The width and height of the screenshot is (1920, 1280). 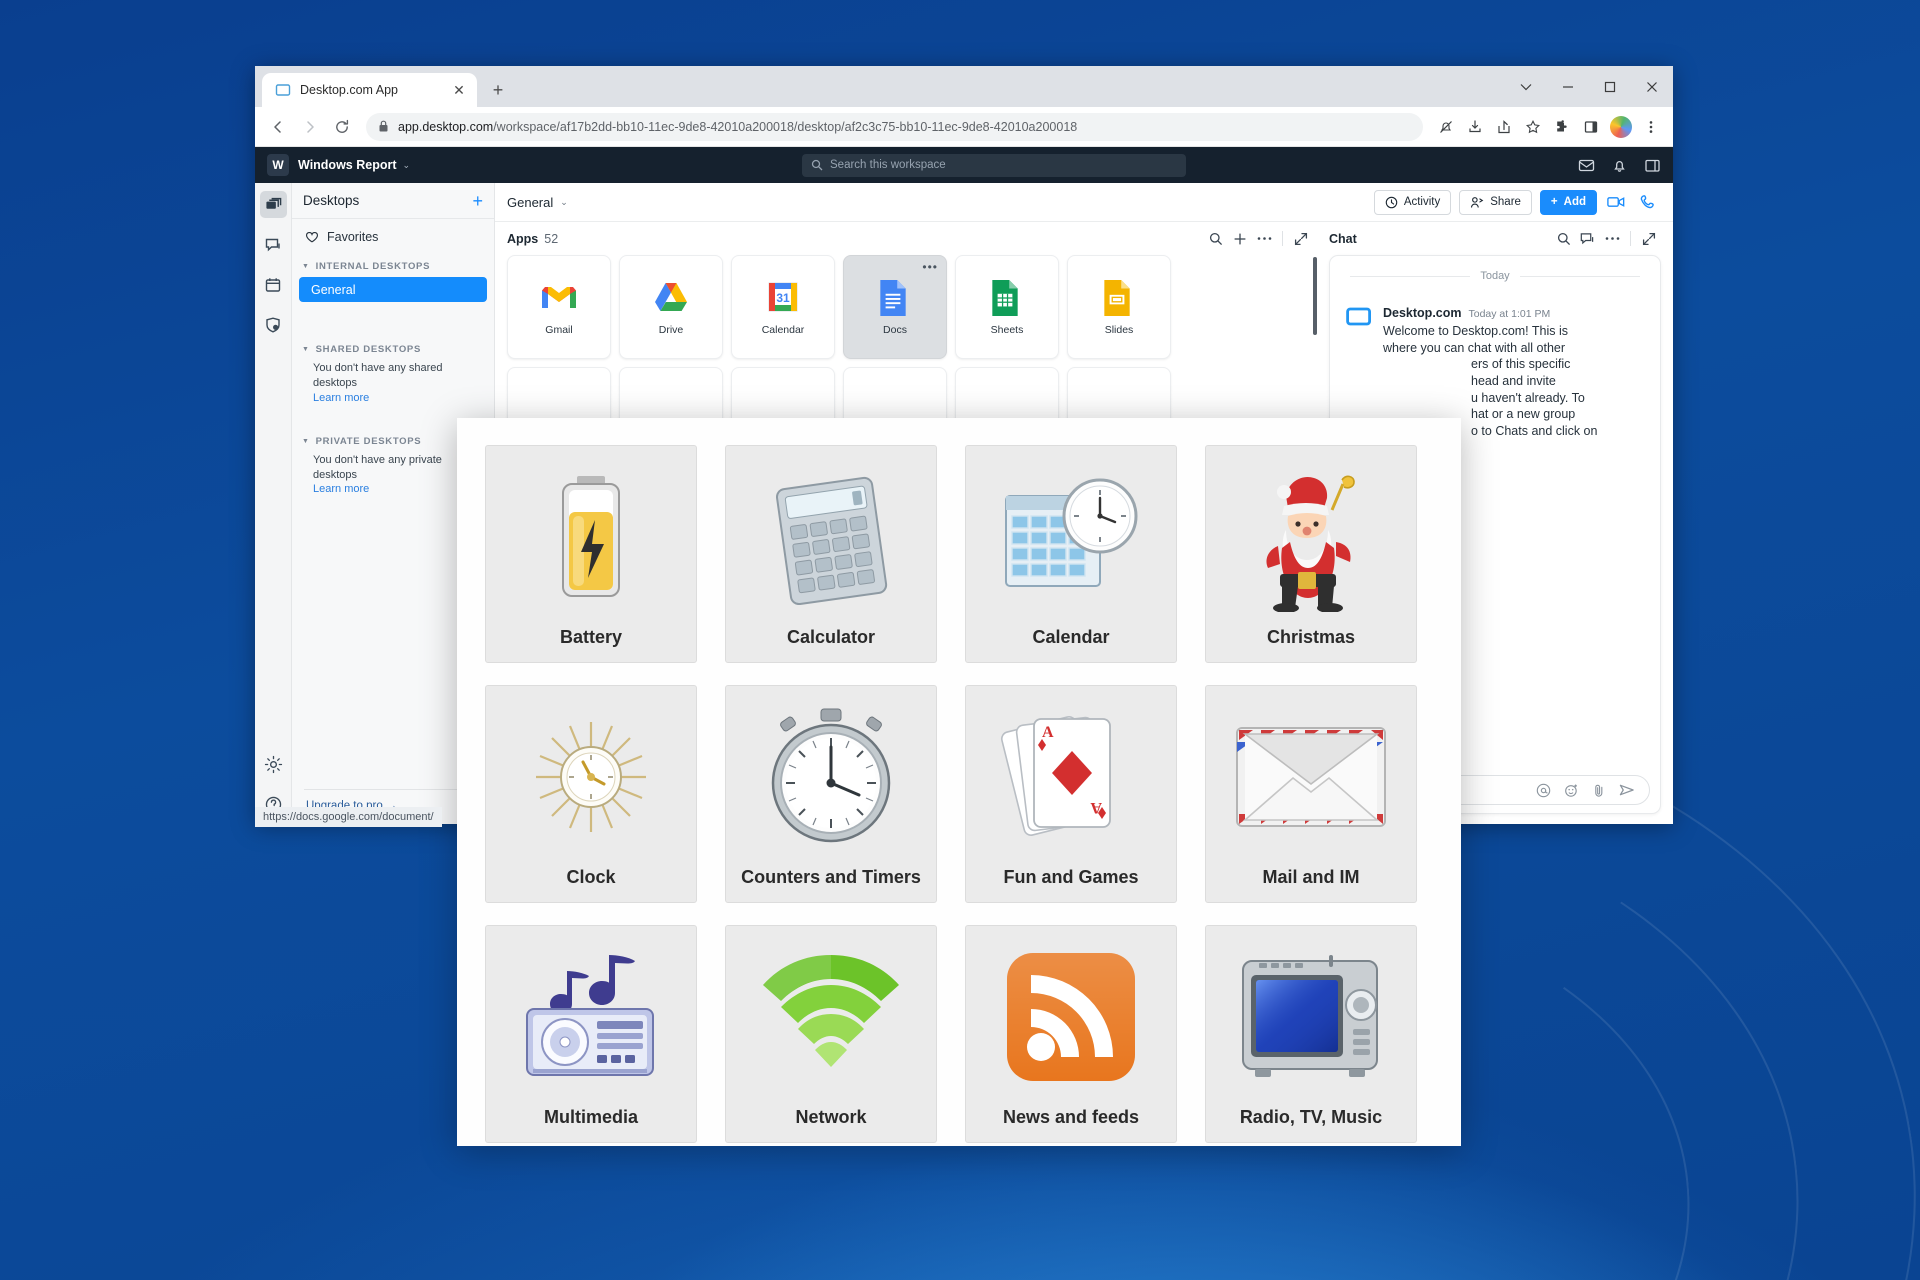 What do you see at coordinates (1495, 202) in the screenshot?
I see `share-button: Share` at bounding box center [1495, 202].